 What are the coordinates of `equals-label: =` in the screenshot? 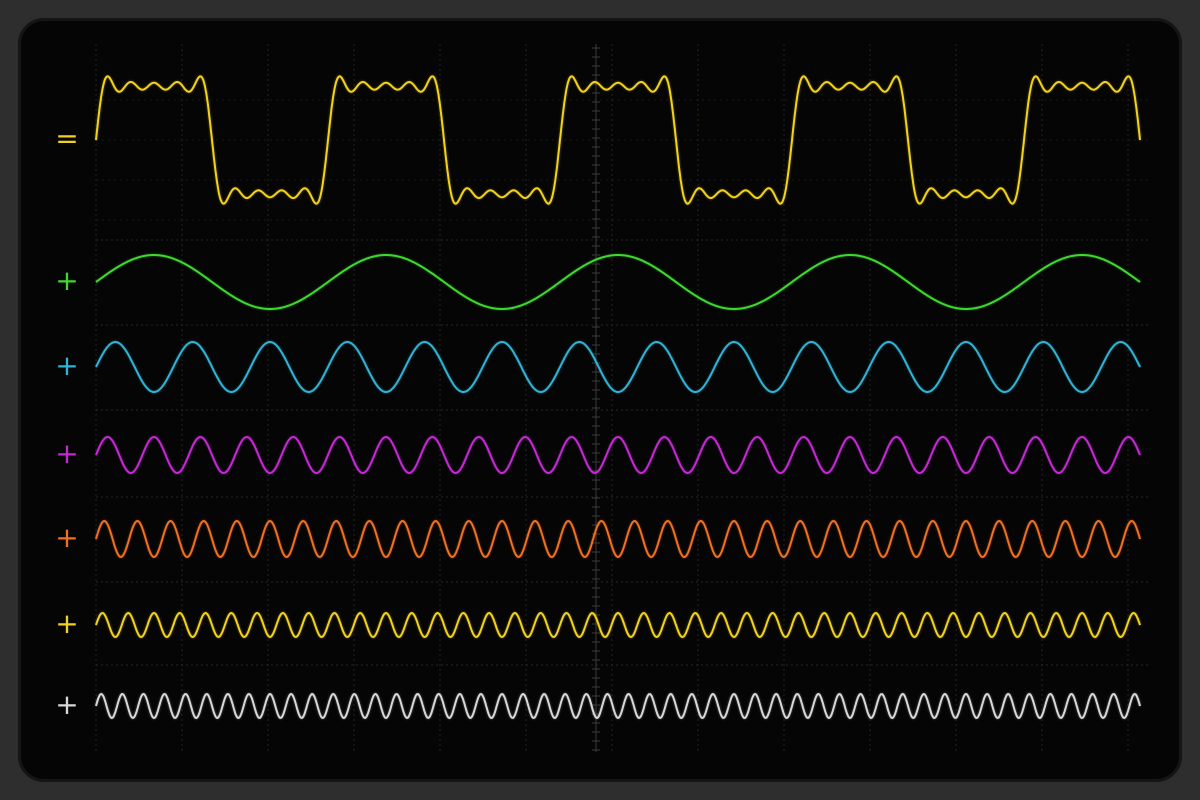 It's located at (66, 138).